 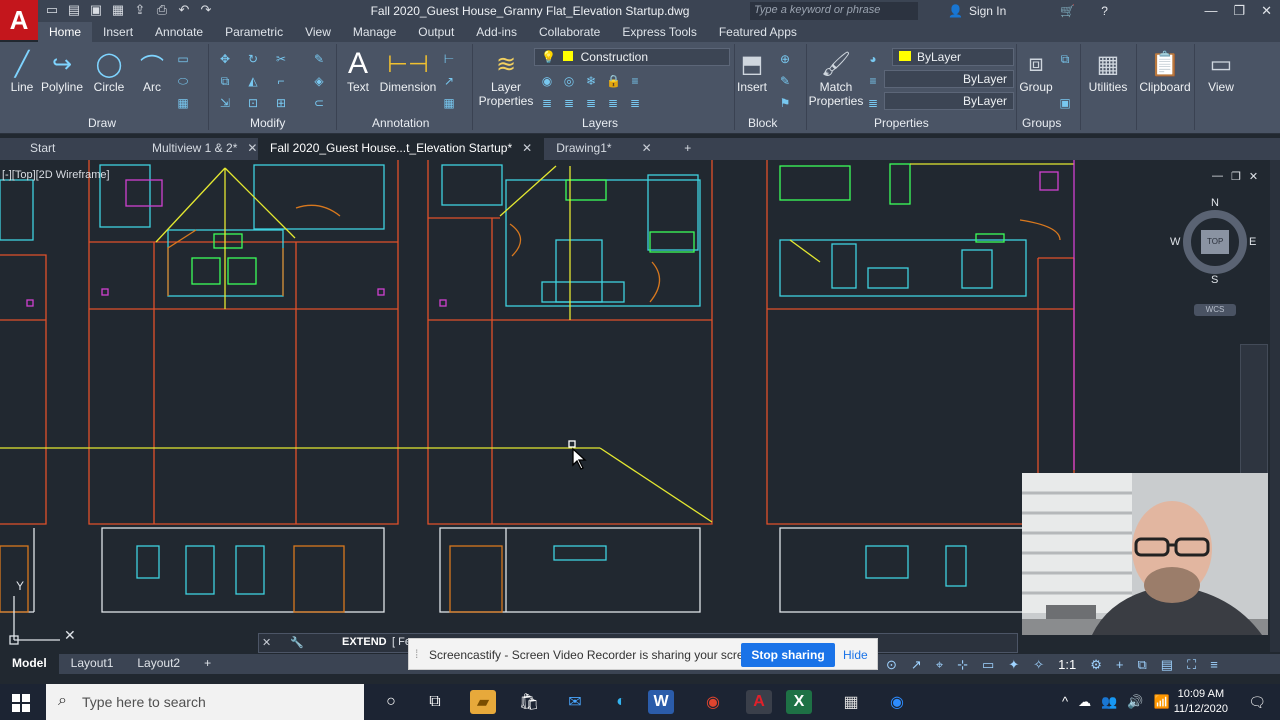 What do you see at coordinates (102, 123) in the screenshot?
I see `draw-panel-title: Draw` at bounding box center [102, 123].